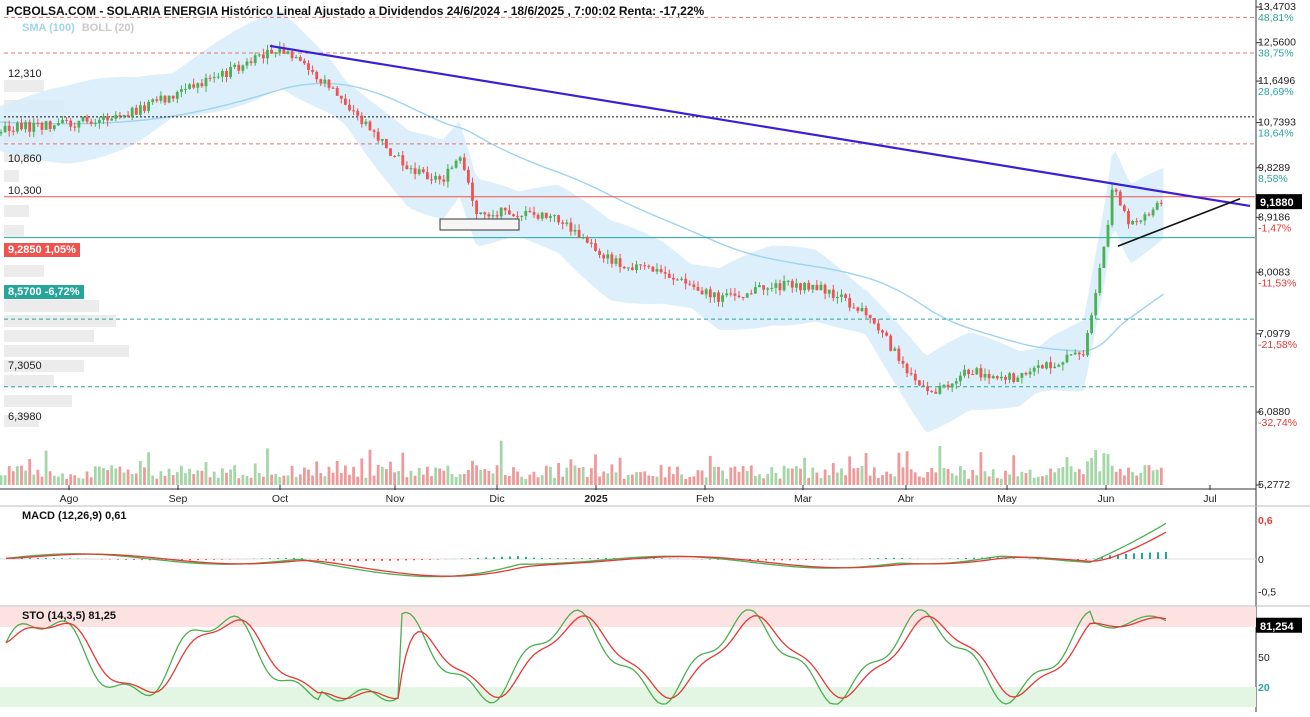  I want to click on legend-sma: SMA (100), so click(48, 28).